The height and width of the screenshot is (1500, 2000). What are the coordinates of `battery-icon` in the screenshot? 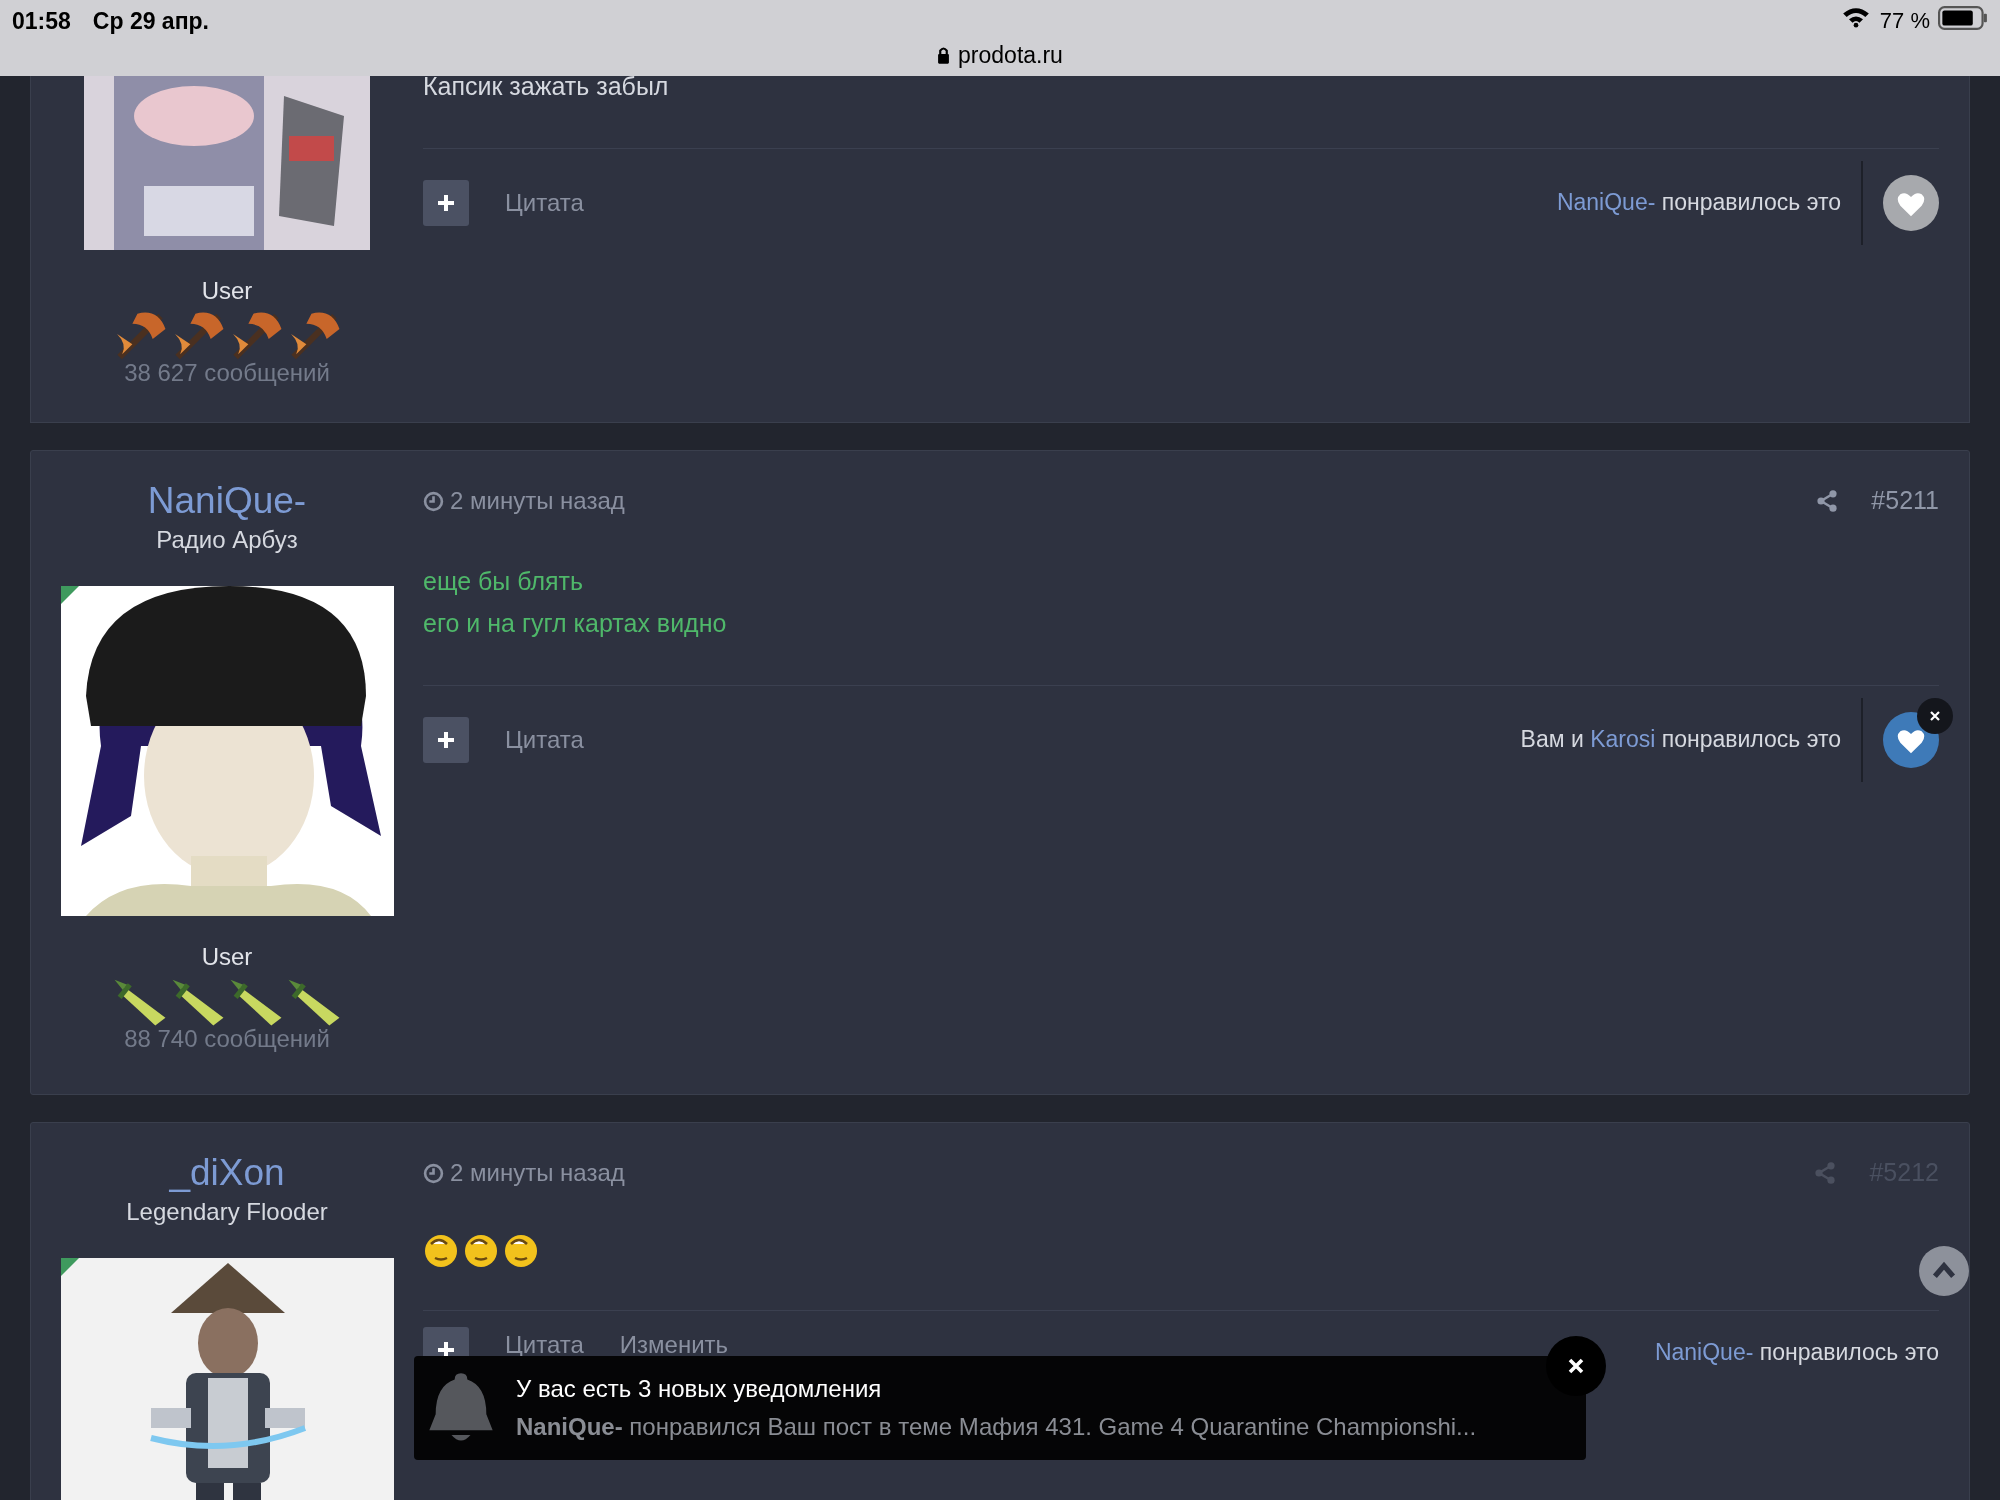 It's located at (1963, 18).